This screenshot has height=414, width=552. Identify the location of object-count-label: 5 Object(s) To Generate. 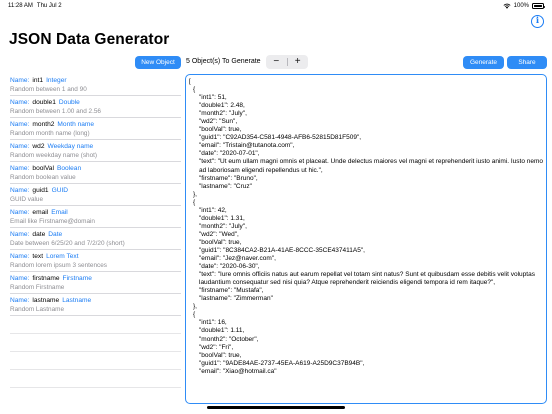
(223, 61).